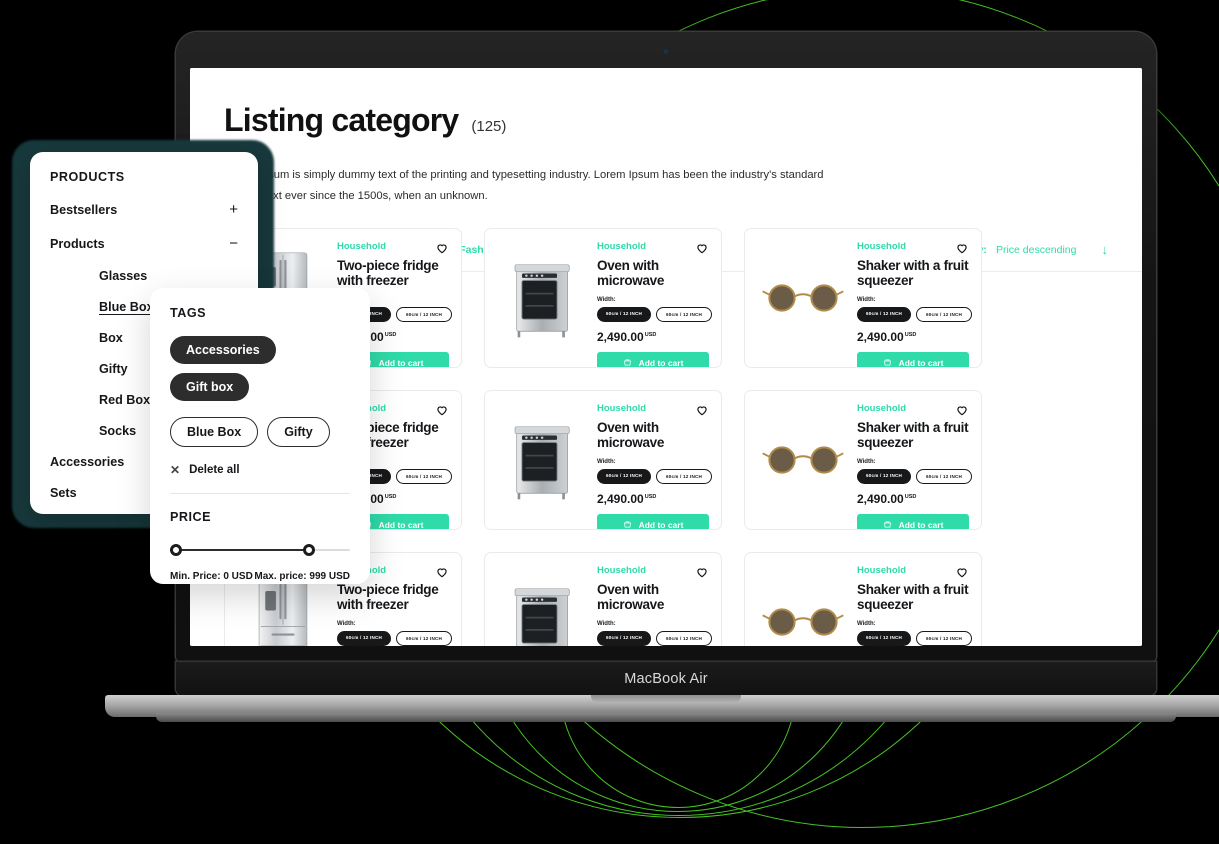 This screenshot has width=1219, height=844. What do you see at coordinates (144, 243) in the screenshot?
I see `sidebar-item-products: Products −` at bounding box center [144, 243].